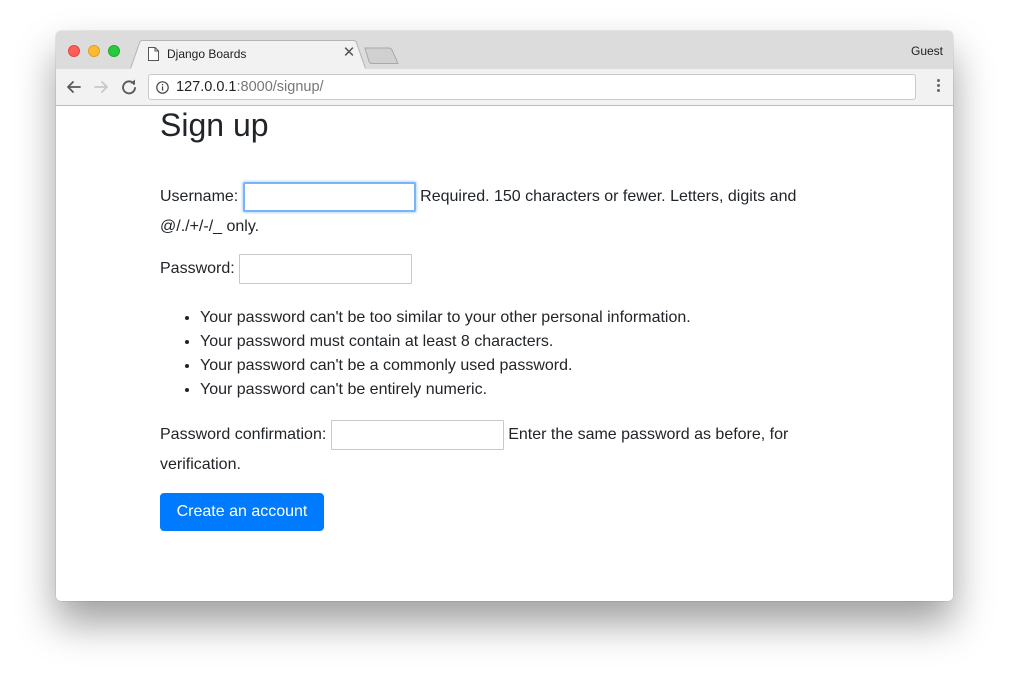 This screenshot has width=1009, height=681. What do you see at coordinates (243, 435) in the screenshot?
I see `password-confirmation-label: Password confirmation:` at bounding box center [243, 435].